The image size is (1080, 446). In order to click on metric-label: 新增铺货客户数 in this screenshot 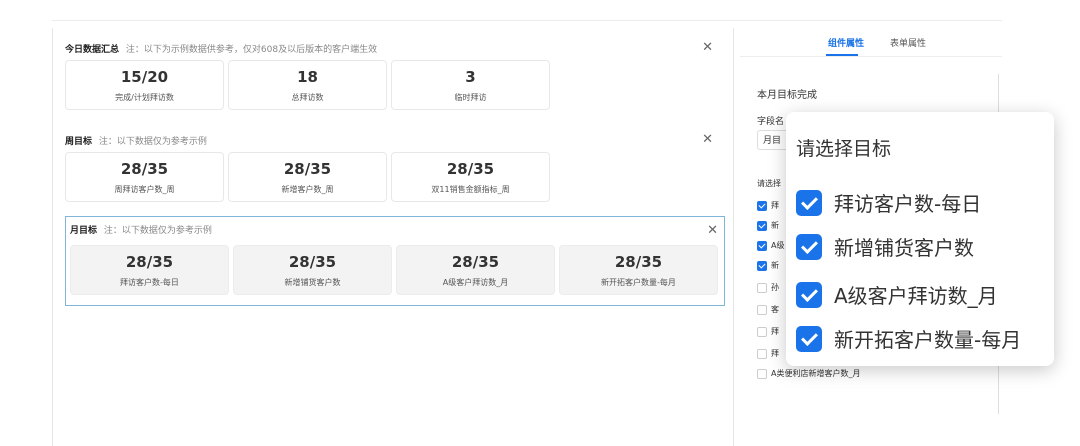, I will do `click(312, 282)`.